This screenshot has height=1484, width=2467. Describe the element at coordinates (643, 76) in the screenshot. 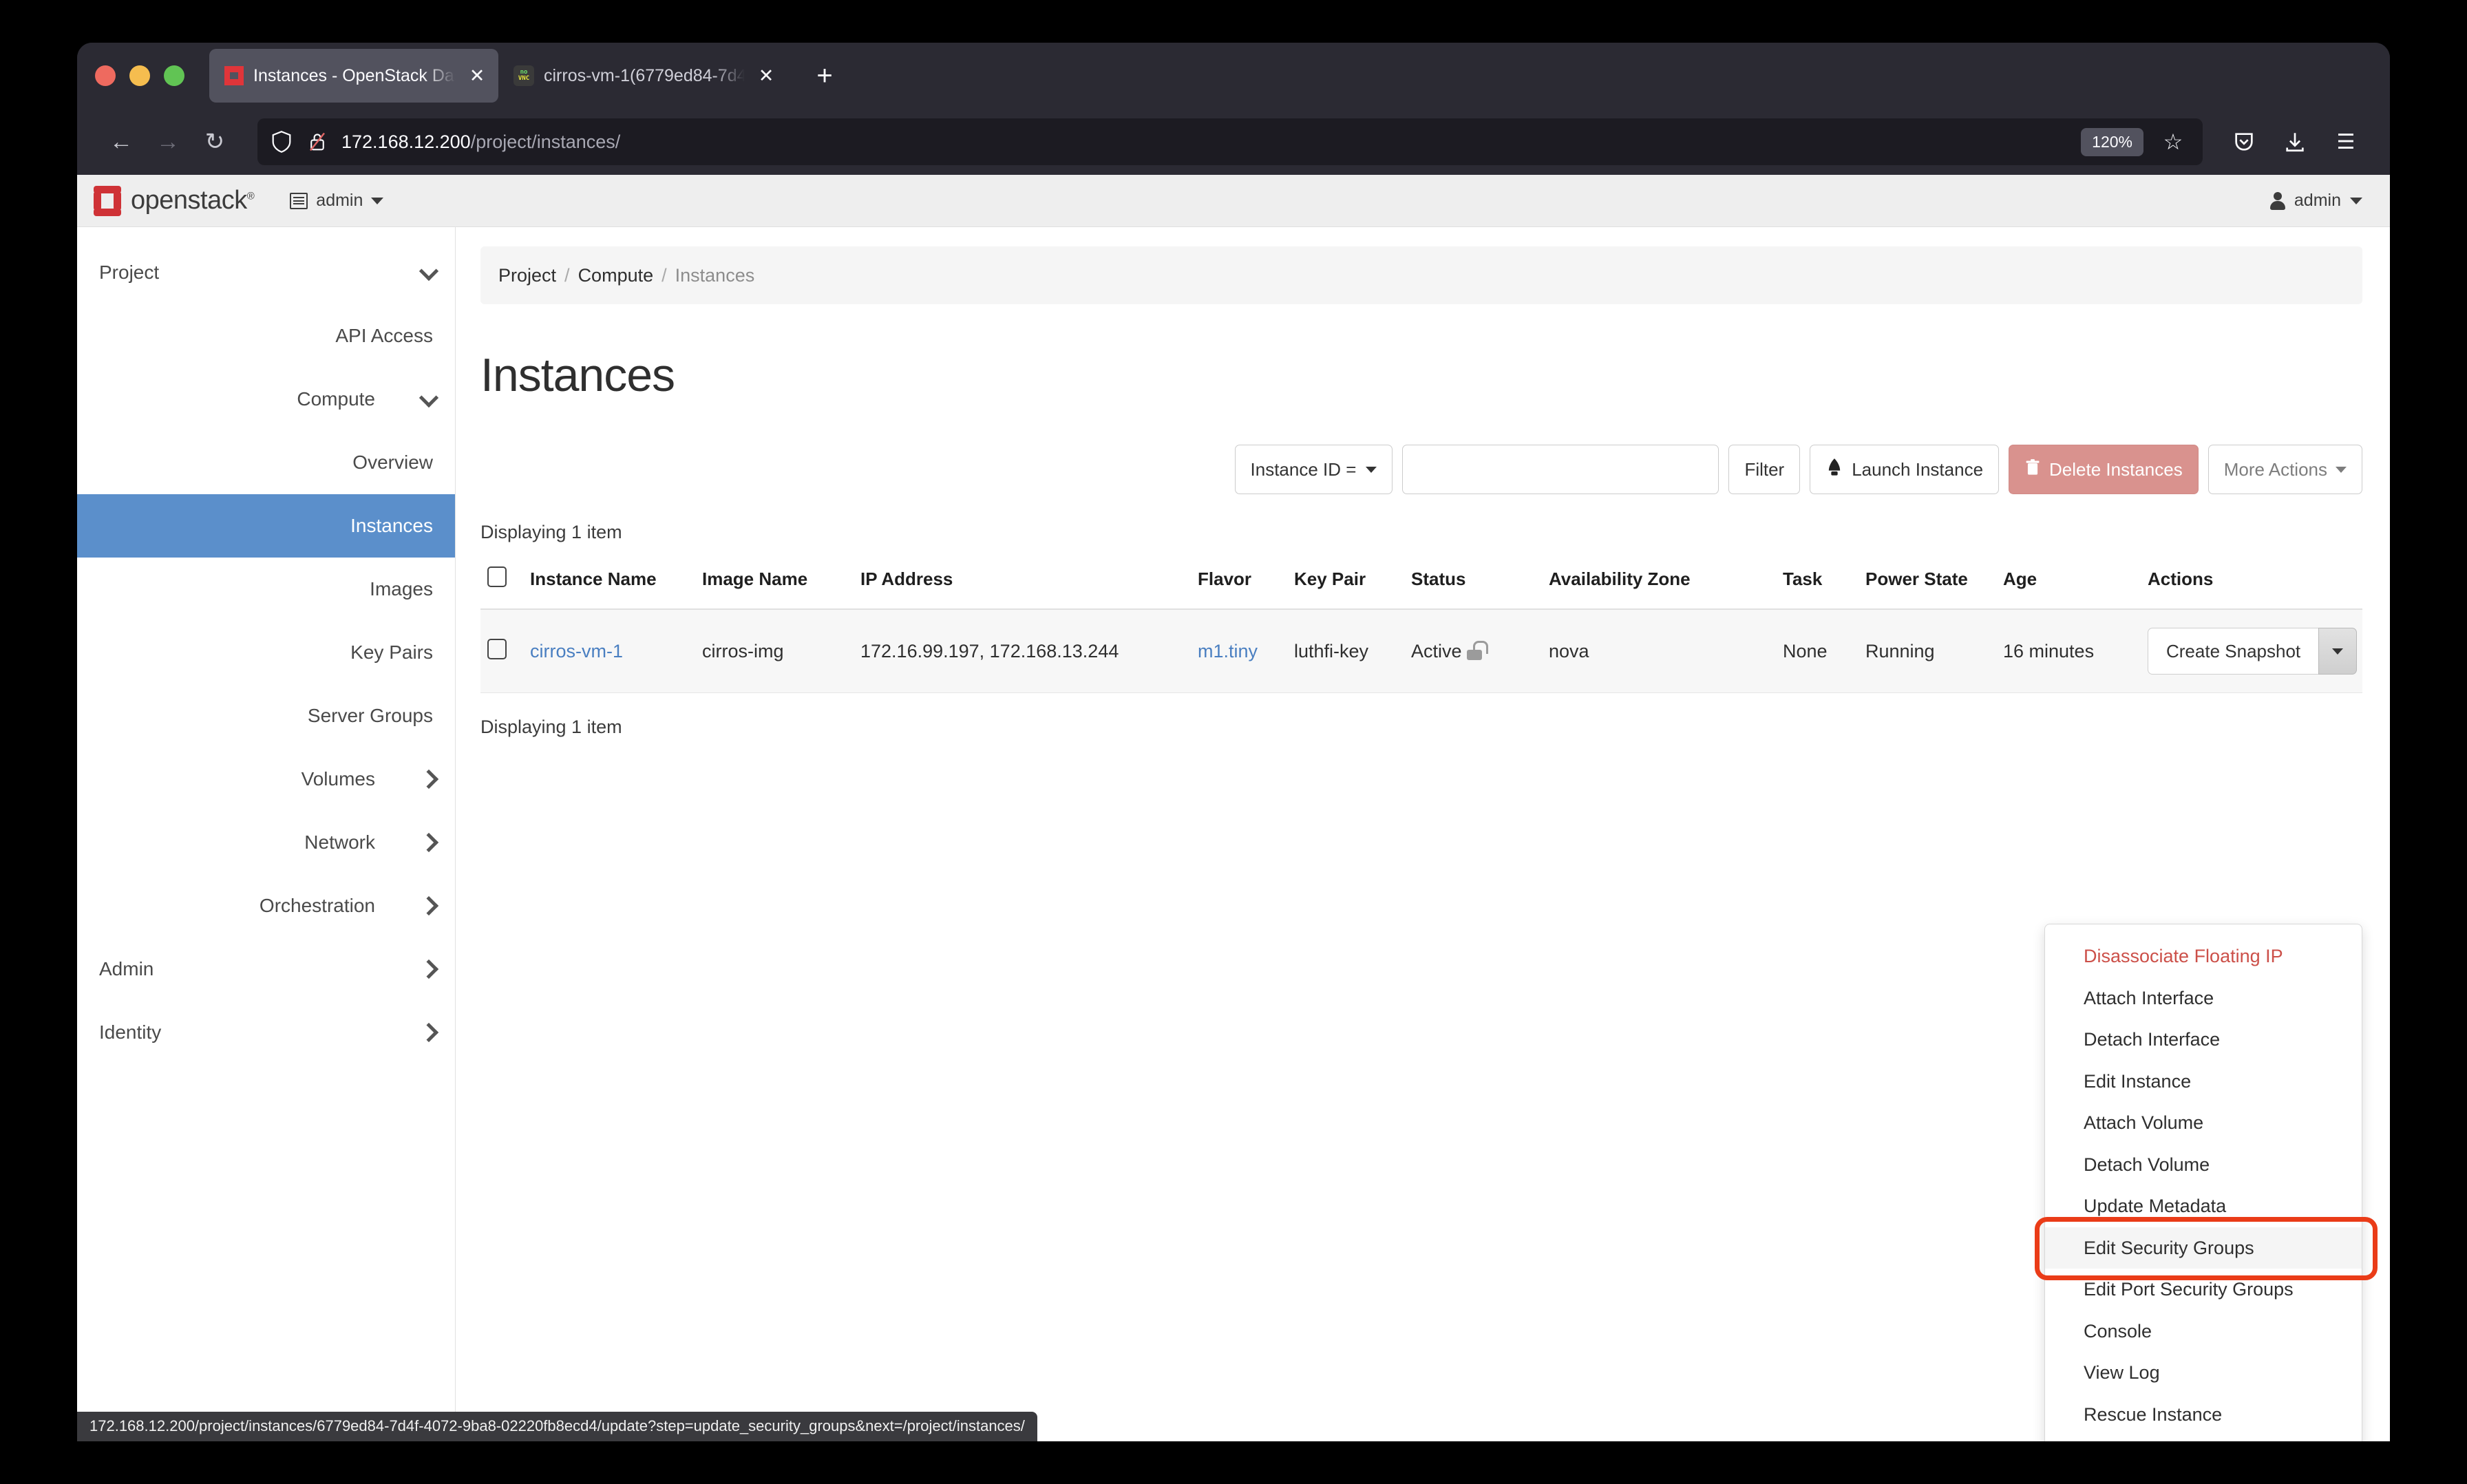

I see `browser-tab-console: noVNC cirros-vm-1(6779ed84-7d4f-40 ✕` at that location.